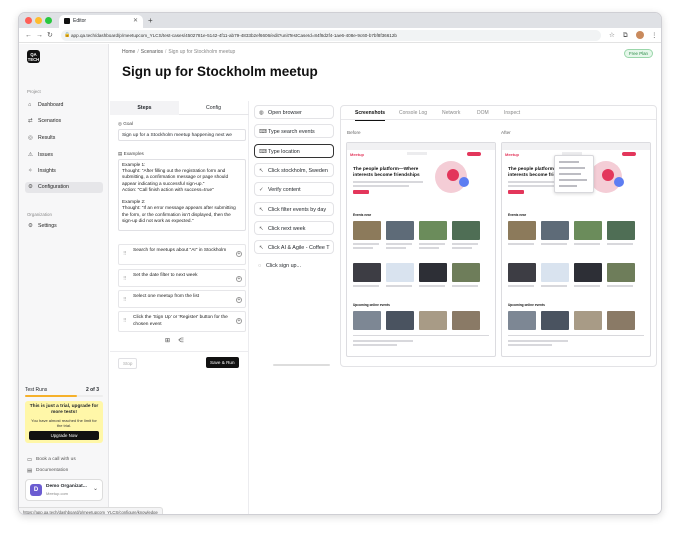  What do you see at coordinates (101, 21) in the screenshot?
I see `browser-tab: Editor ✕` at bounding box center [101, 21].